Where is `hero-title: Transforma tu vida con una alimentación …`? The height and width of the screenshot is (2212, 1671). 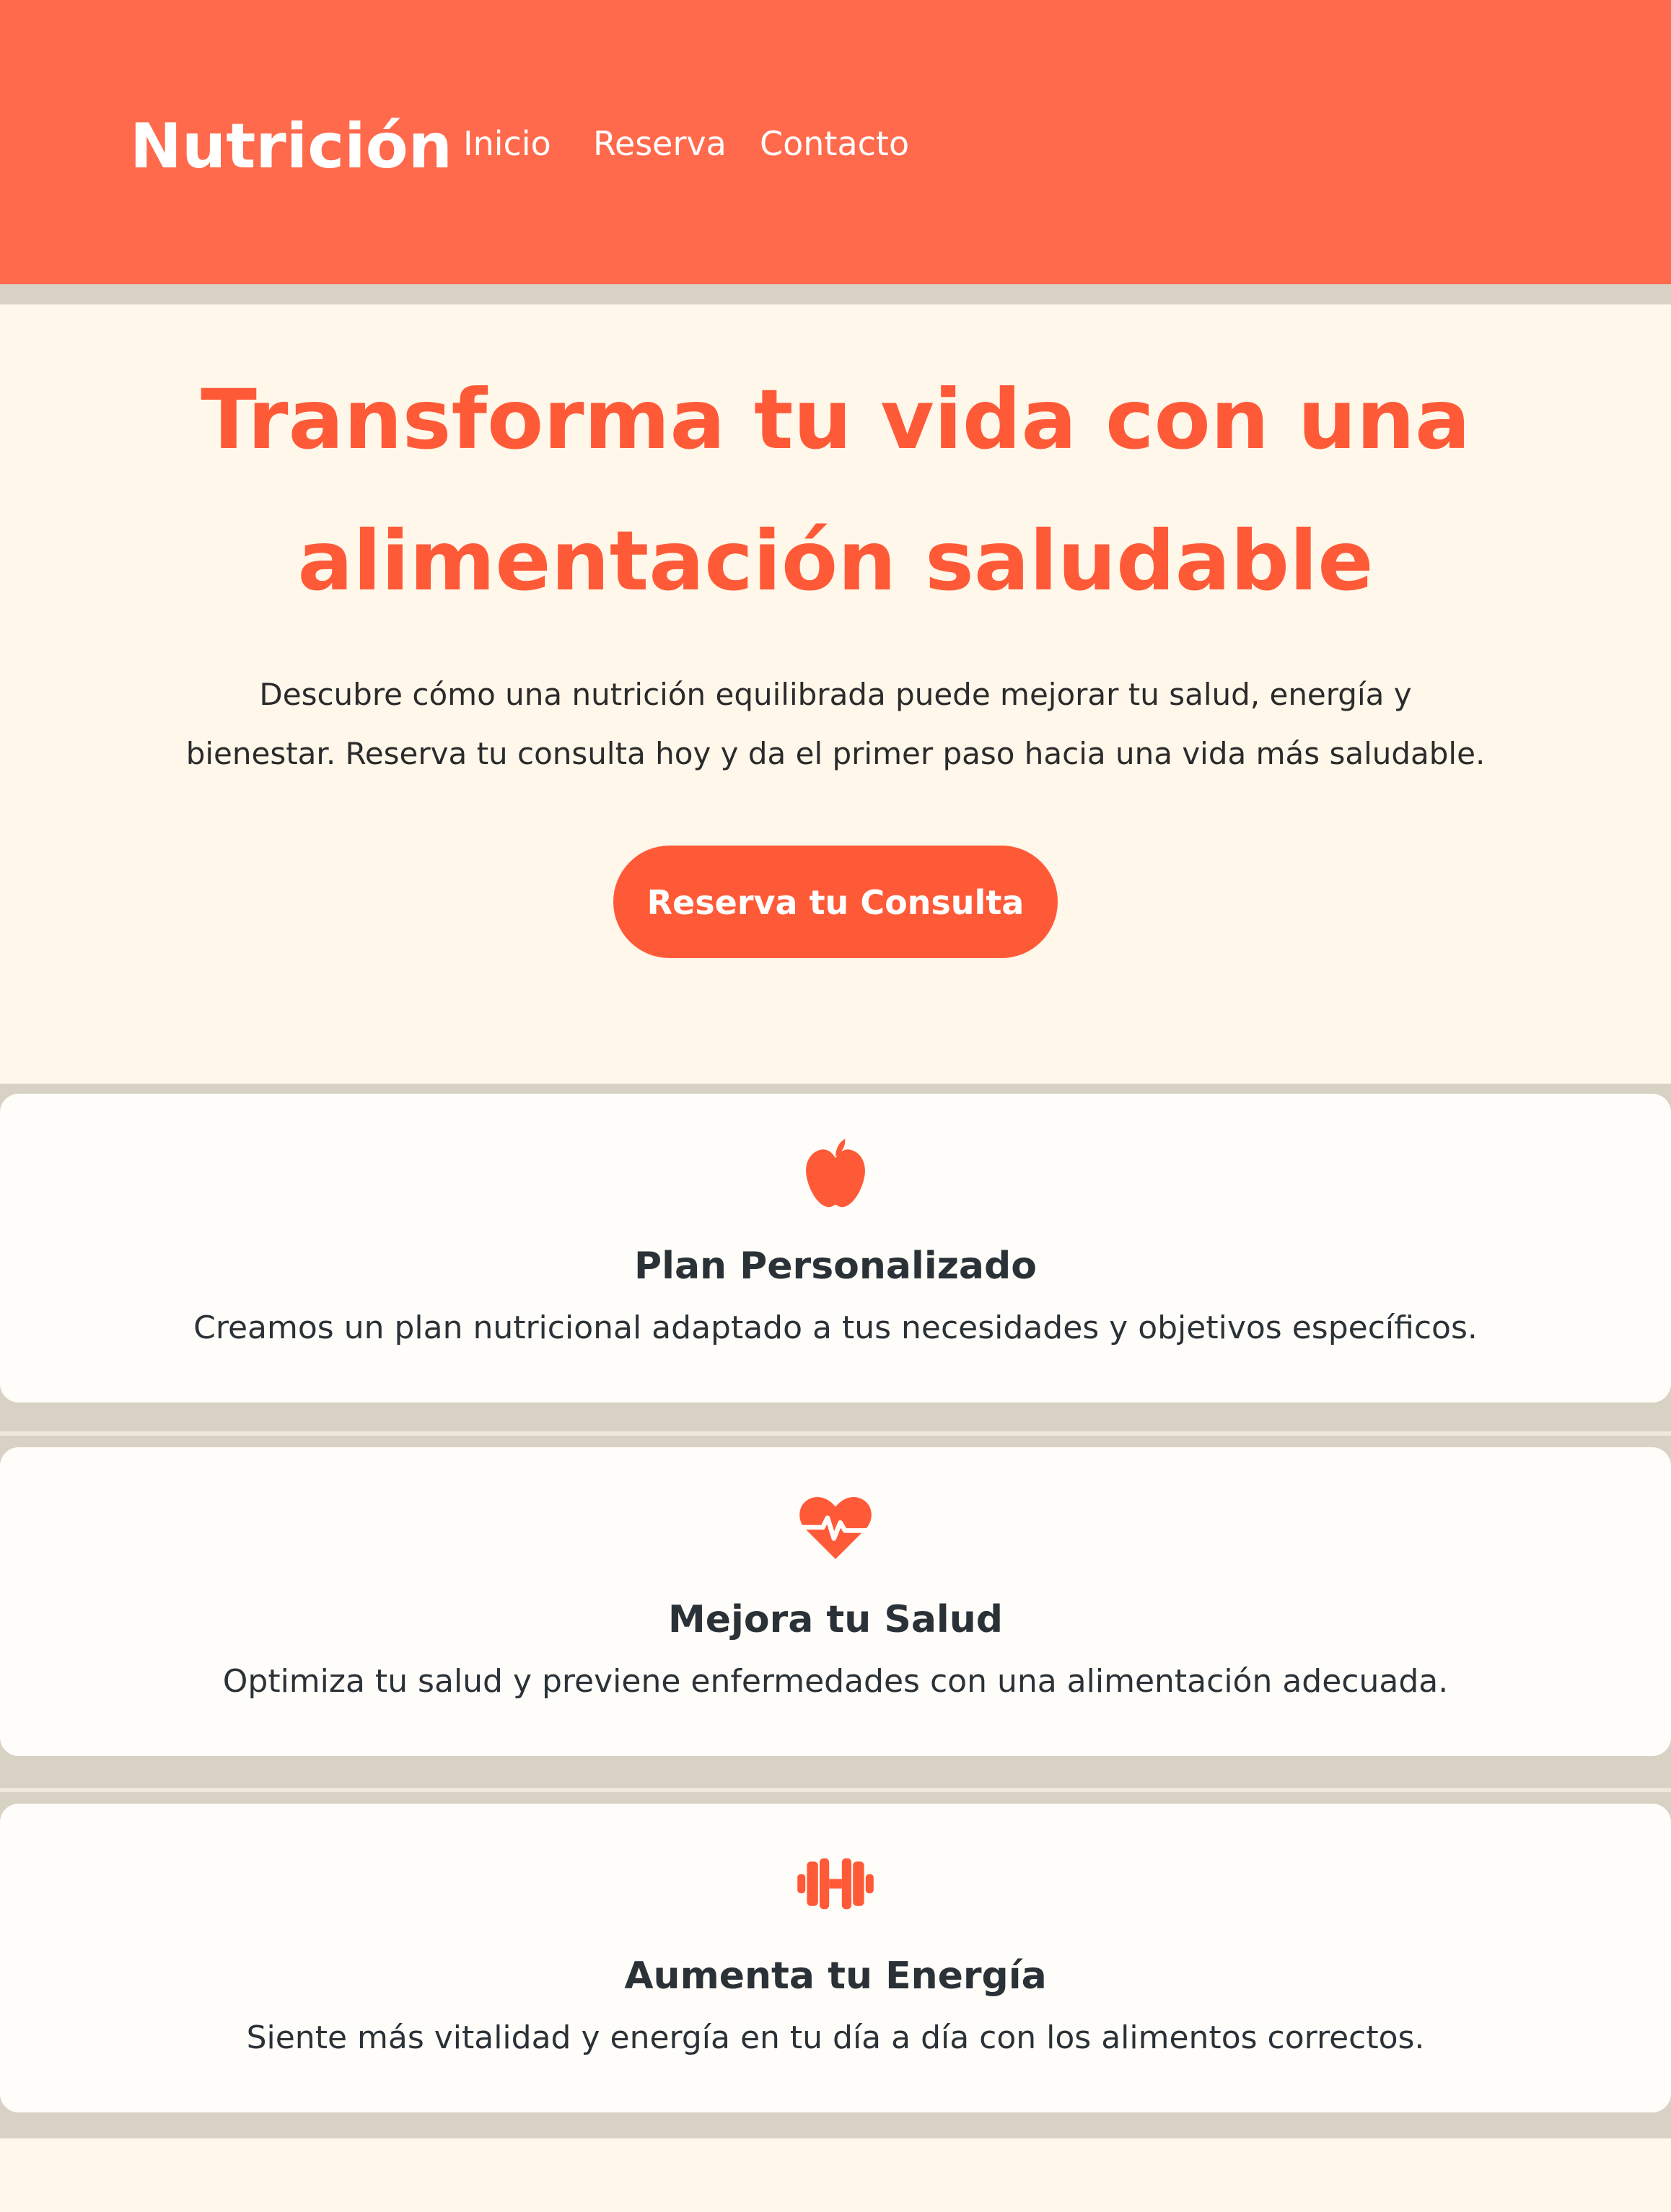
hero-title: Transforma tu vida con una alimentación … is located at coordinates (835, 490).